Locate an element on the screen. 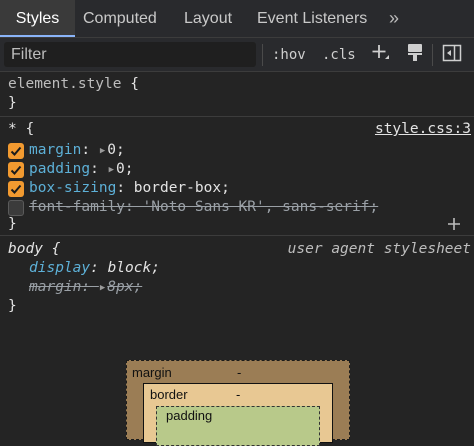 The width and height of the screenshot is (474, 446). property-value: 'Noto Sans KR', sans-serif is located at coordinates (256, 207).